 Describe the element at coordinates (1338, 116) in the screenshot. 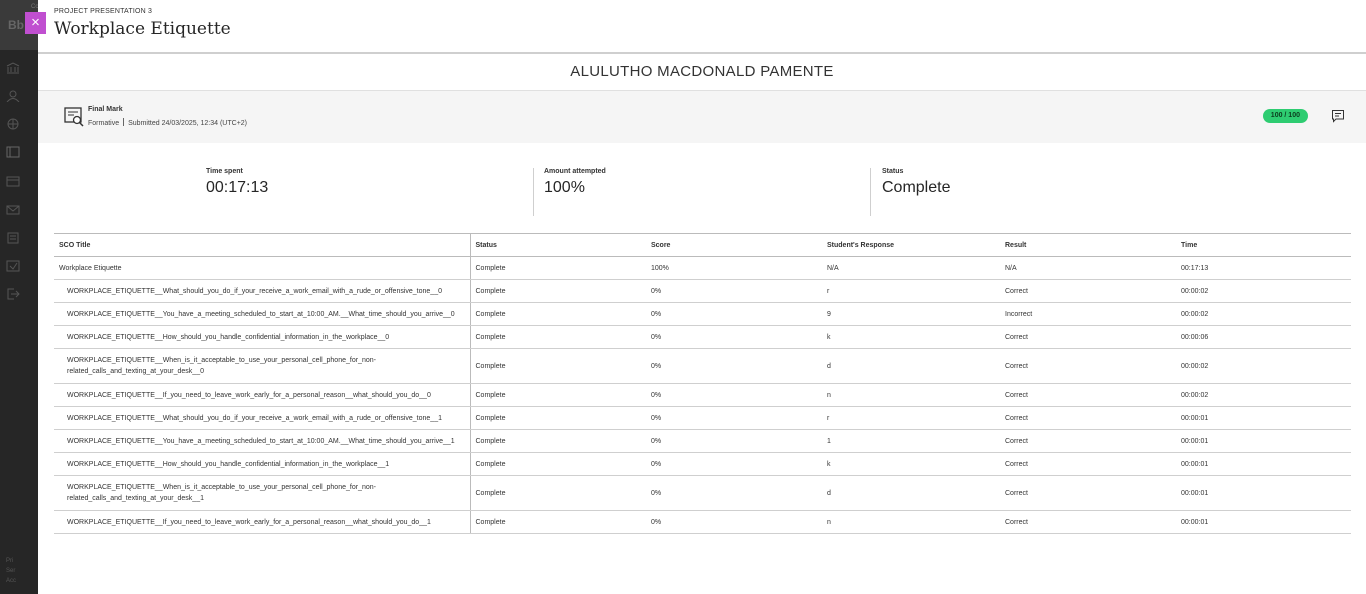

I see `feedback-icon` at that location.